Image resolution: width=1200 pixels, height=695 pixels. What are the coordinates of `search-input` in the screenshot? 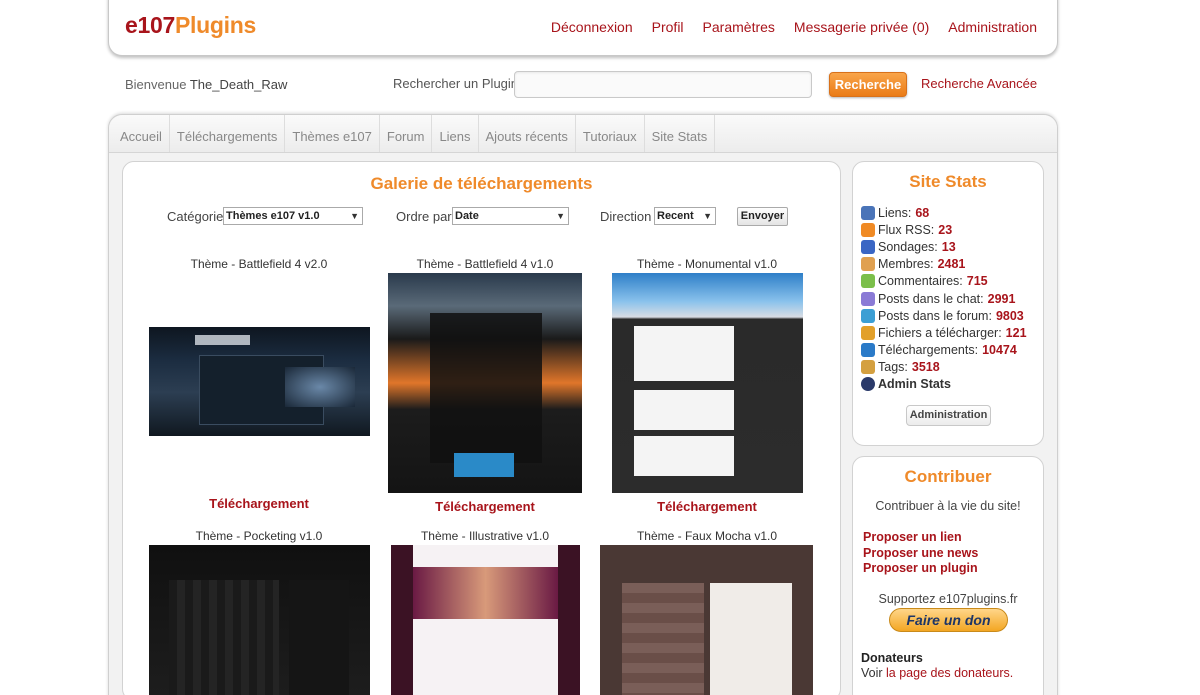 It's located at (663, 84).